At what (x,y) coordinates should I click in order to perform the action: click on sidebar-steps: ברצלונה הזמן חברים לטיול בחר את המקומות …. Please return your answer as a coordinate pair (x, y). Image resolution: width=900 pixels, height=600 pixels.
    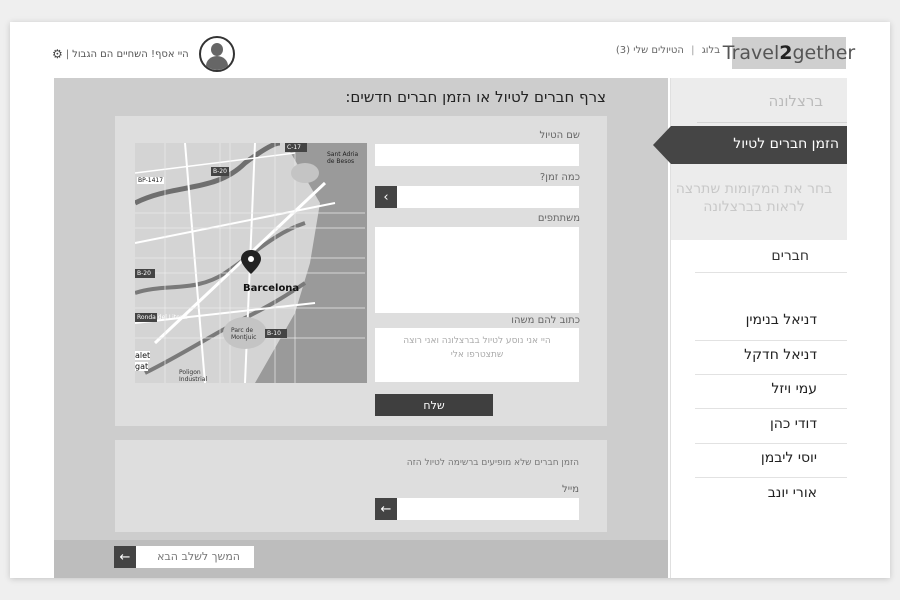
    Looking at the image, I should click on (750, 159).